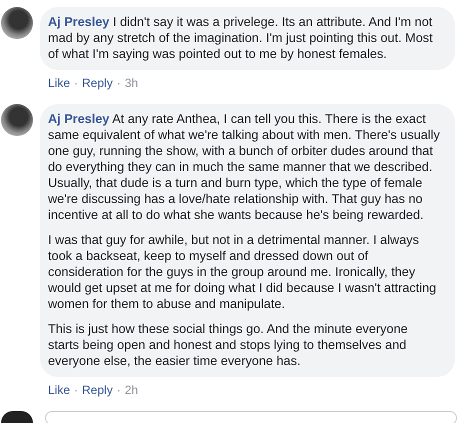 Image resolution: width=464 pixels, height=423 pixels. Describe the element at coordinates (228, 345) in the screenshot. I see `comment-text: This is just how these social things go. And the minute everyone starts being open and honest and stops lying to themselves and everyone else, the easier time everyone has.` at that location.